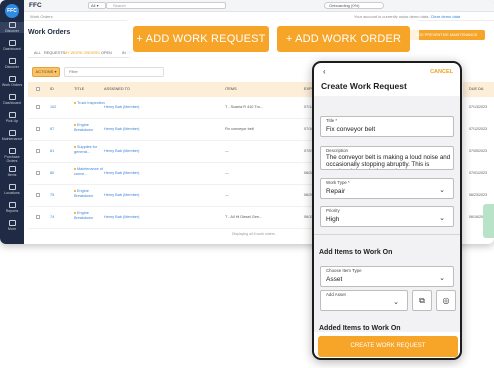 This screenshot has height=368, width=494. I want to click on top-bar: FFC All ▾ Search Onboarding (0%), so click(259, 6).